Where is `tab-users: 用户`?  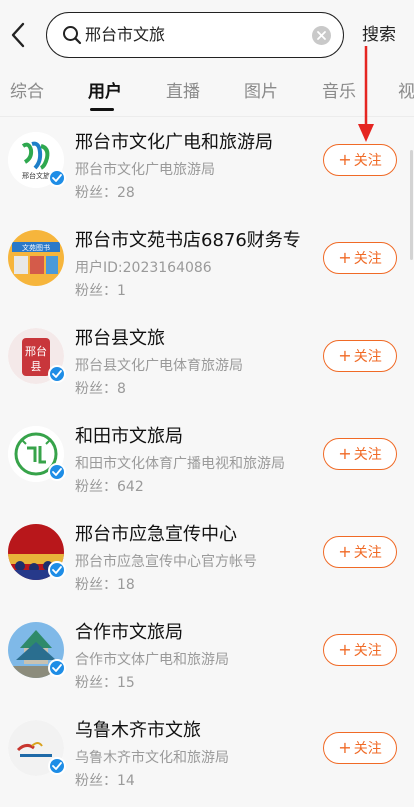
tab-users: 用户 is located at coordinates (105, 92).